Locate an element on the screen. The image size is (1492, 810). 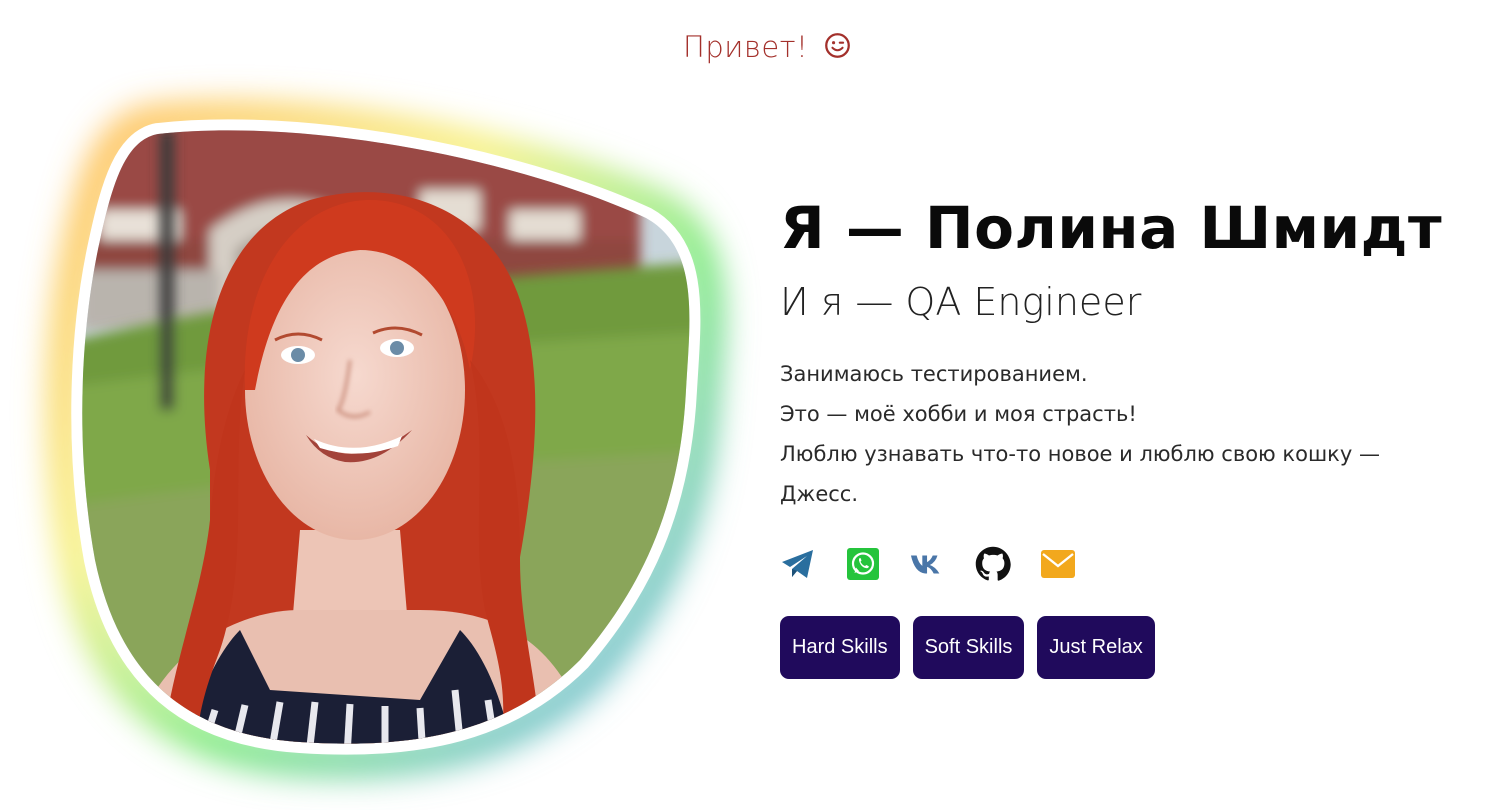
github-link is located at coordinates (993, 564).